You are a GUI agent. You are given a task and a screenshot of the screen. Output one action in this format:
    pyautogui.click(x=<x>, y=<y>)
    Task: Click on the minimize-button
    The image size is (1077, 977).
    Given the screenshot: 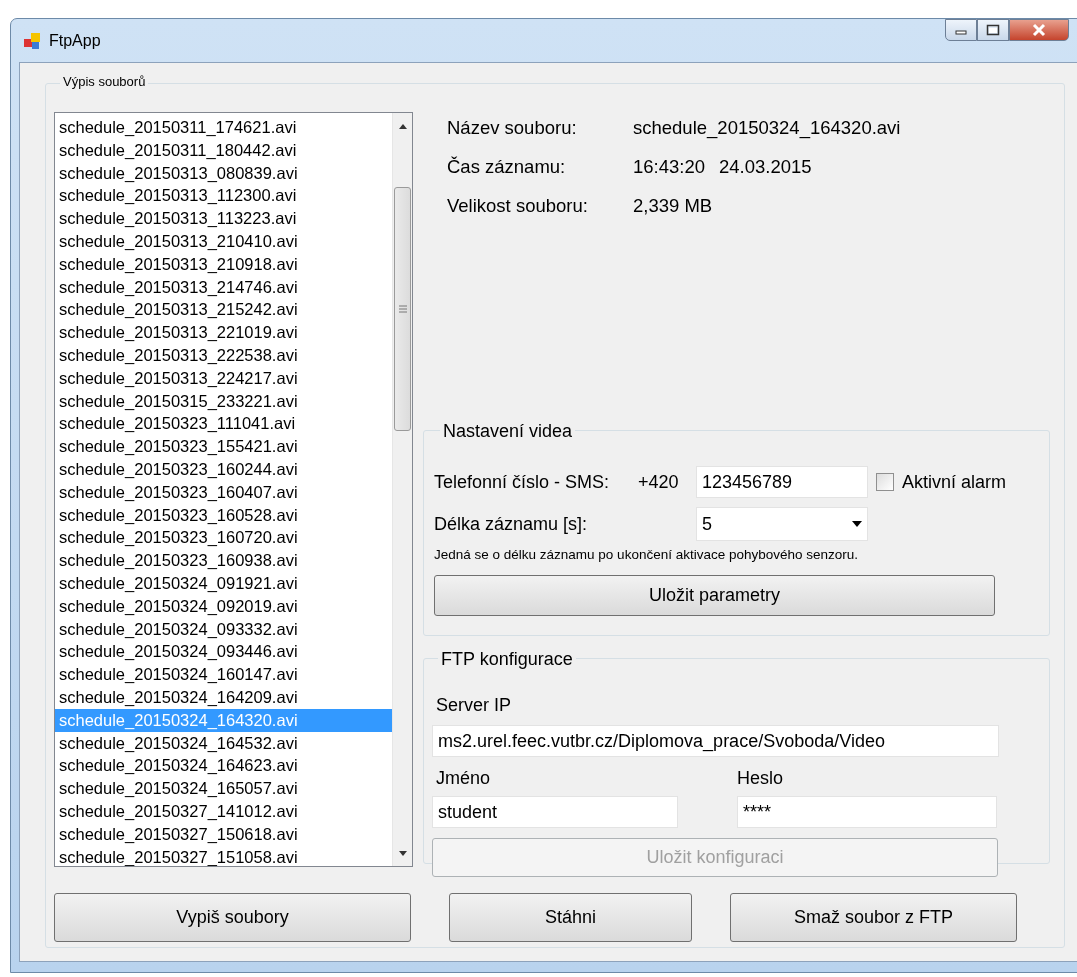 What is the action you would take?
    pyautogui.click(x=961, y=30)
    